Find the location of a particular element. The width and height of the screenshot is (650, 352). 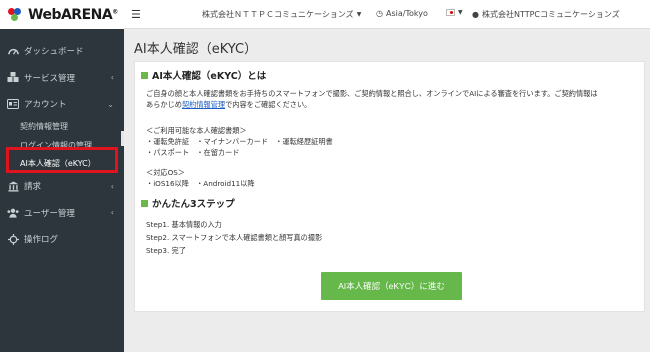

language-flag-icon is located at coordinates (450, 12).